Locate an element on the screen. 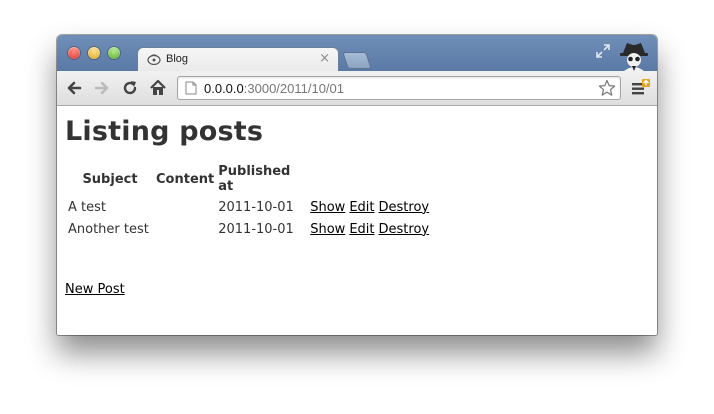  zoom-window-button is located at coordinates (114, 53).